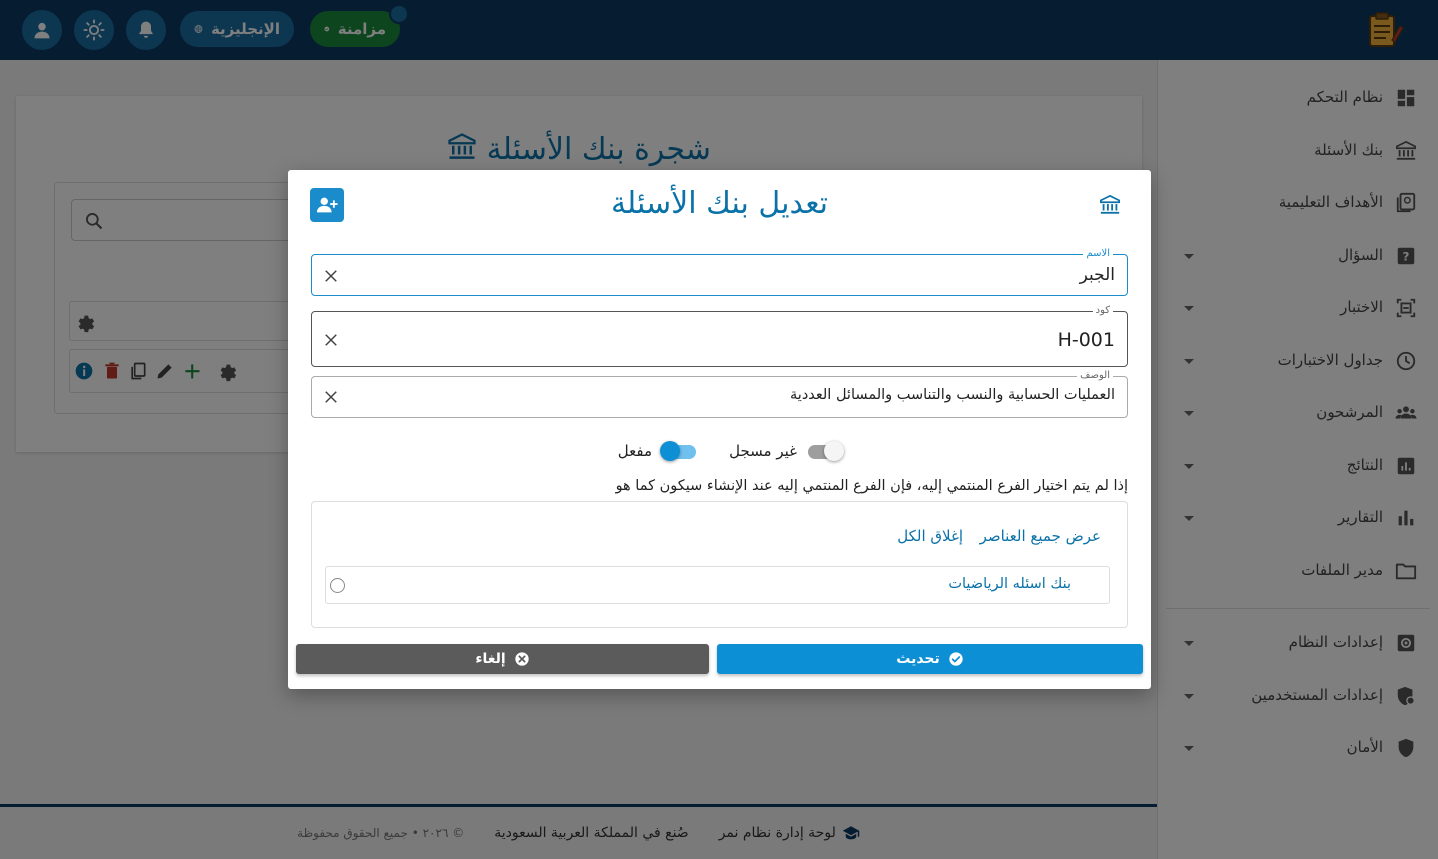  I want to click on tree-node-radio, so click(337, 585).